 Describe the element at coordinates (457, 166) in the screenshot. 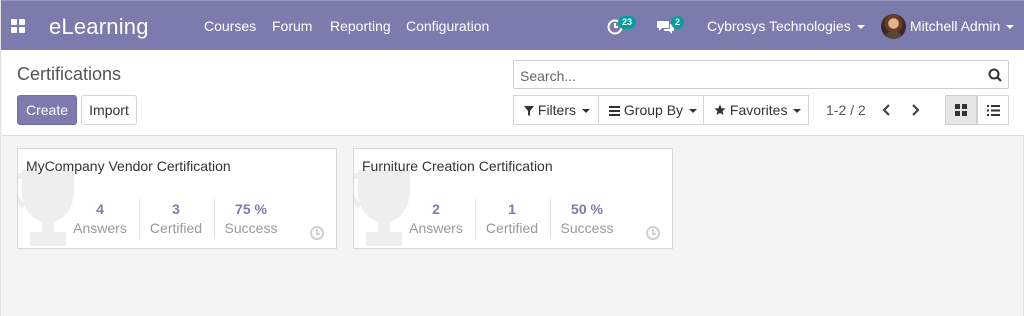

I see `card-title: Furniture Creation Certification` at that location.